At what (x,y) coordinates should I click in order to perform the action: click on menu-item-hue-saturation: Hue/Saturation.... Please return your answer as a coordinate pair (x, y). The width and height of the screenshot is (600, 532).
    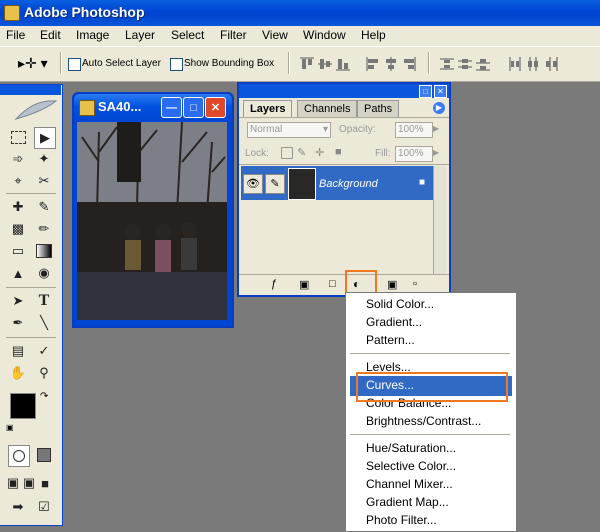
    Looking at the image, I should click on (411, 448).